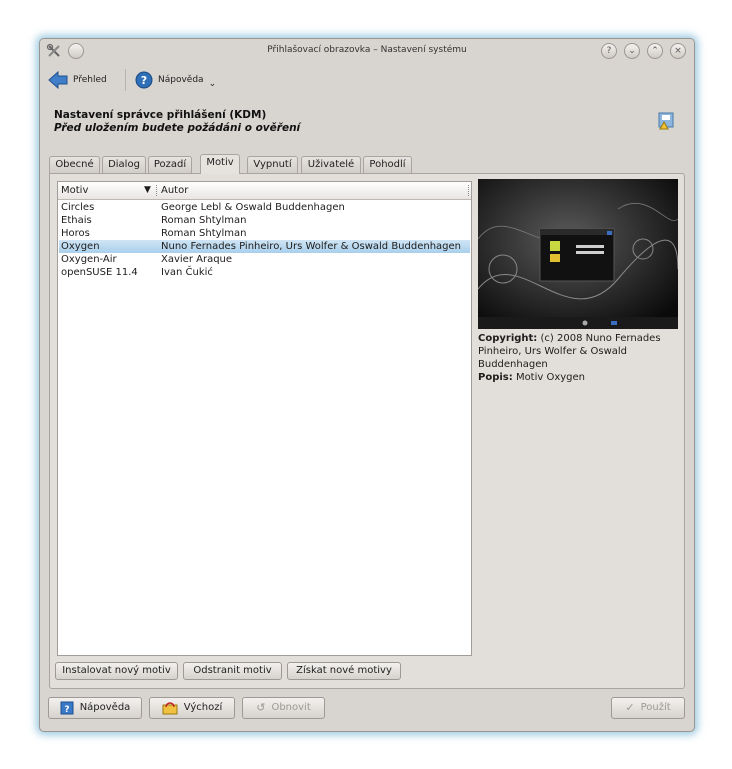 Image resolution: width=732 pixels, height=769 pixels. I want to click on tab-shutdown: Vypnutí, so click(272, 164).